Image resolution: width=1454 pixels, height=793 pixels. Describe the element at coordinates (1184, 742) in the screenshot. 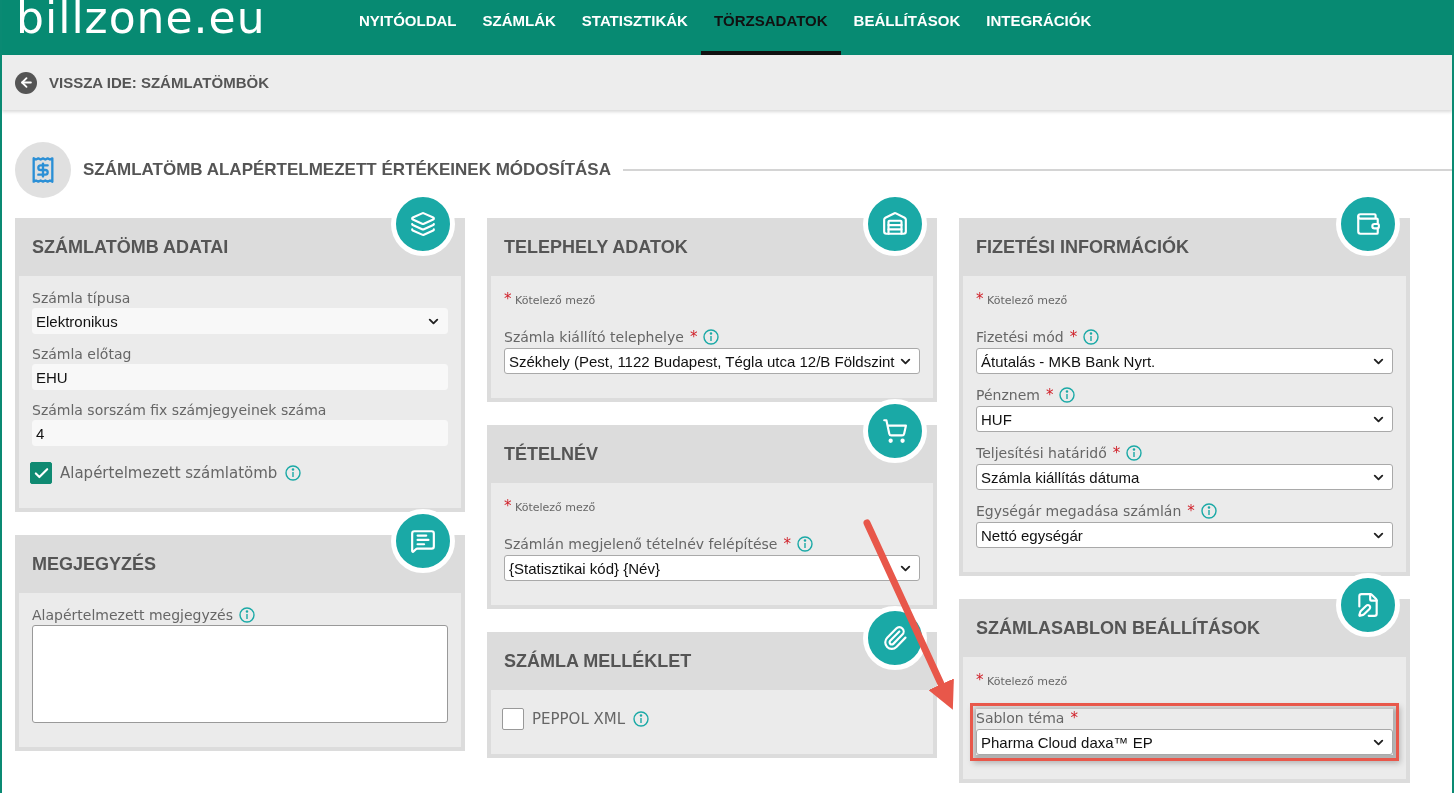

I see `select-field: Pharma Cloud daxa™ EP` at that location.